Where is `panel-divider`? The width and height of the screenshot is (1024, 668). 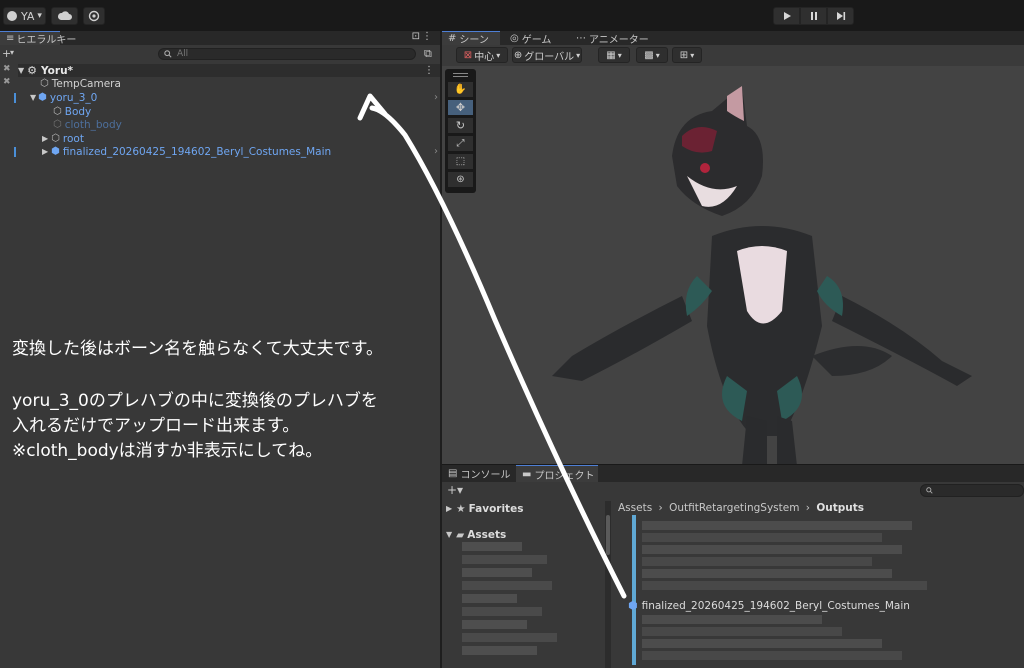
panel-divider is located at coordinates (441, 349).